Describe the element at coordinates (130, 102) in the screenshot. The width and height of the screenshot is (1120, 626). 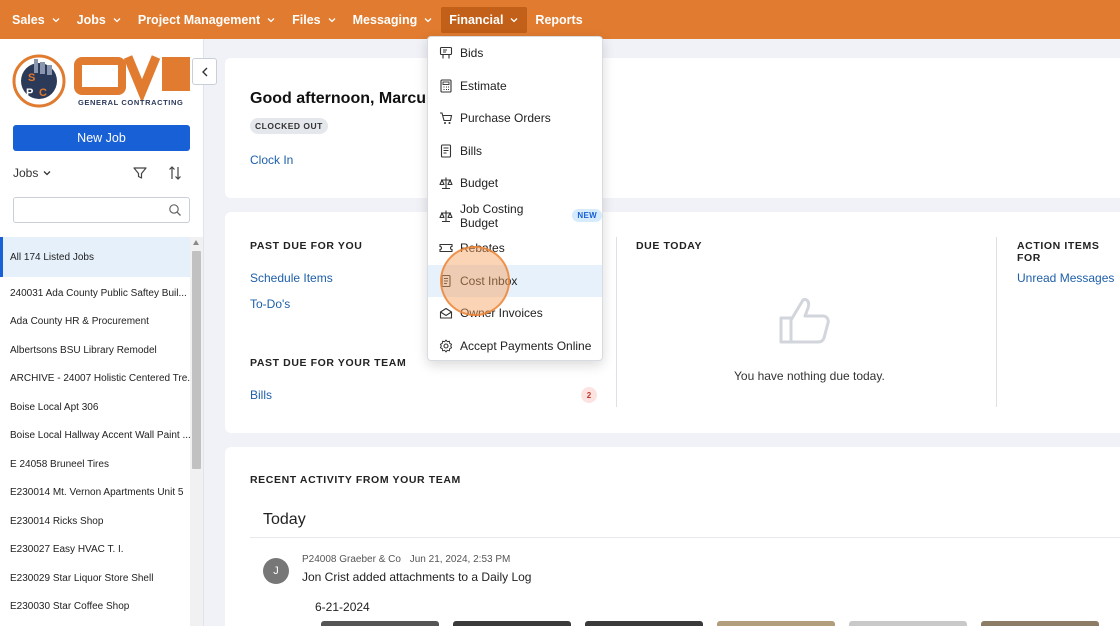
I see `svg-text: GENERAL CONTRACTING` at that location.